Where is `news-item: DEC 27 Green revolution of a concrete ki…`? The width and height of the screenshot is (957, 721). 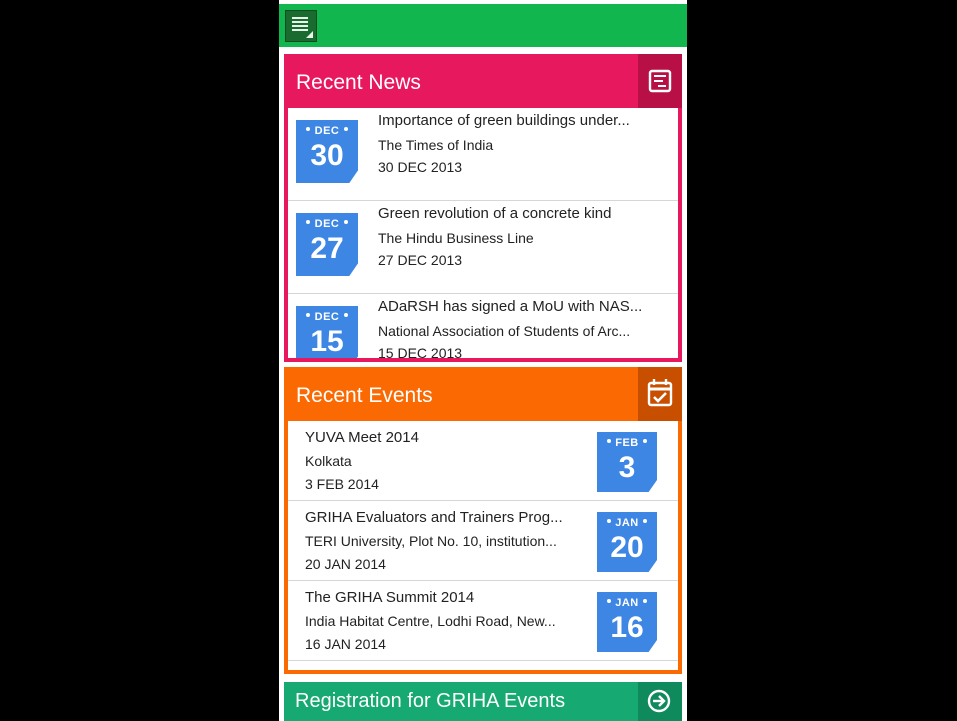
news-item: DEC 27 Green revolution of a concrete ki… is located at coordinates (483, 247).